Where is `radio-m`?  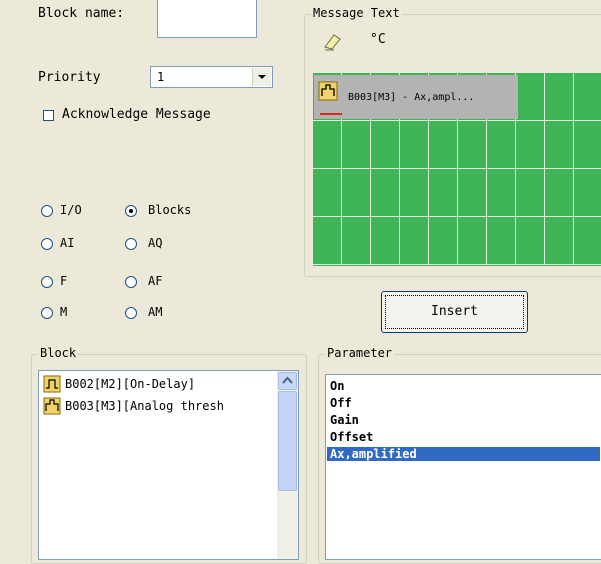 radio-m is located at coordinates (47, 313).